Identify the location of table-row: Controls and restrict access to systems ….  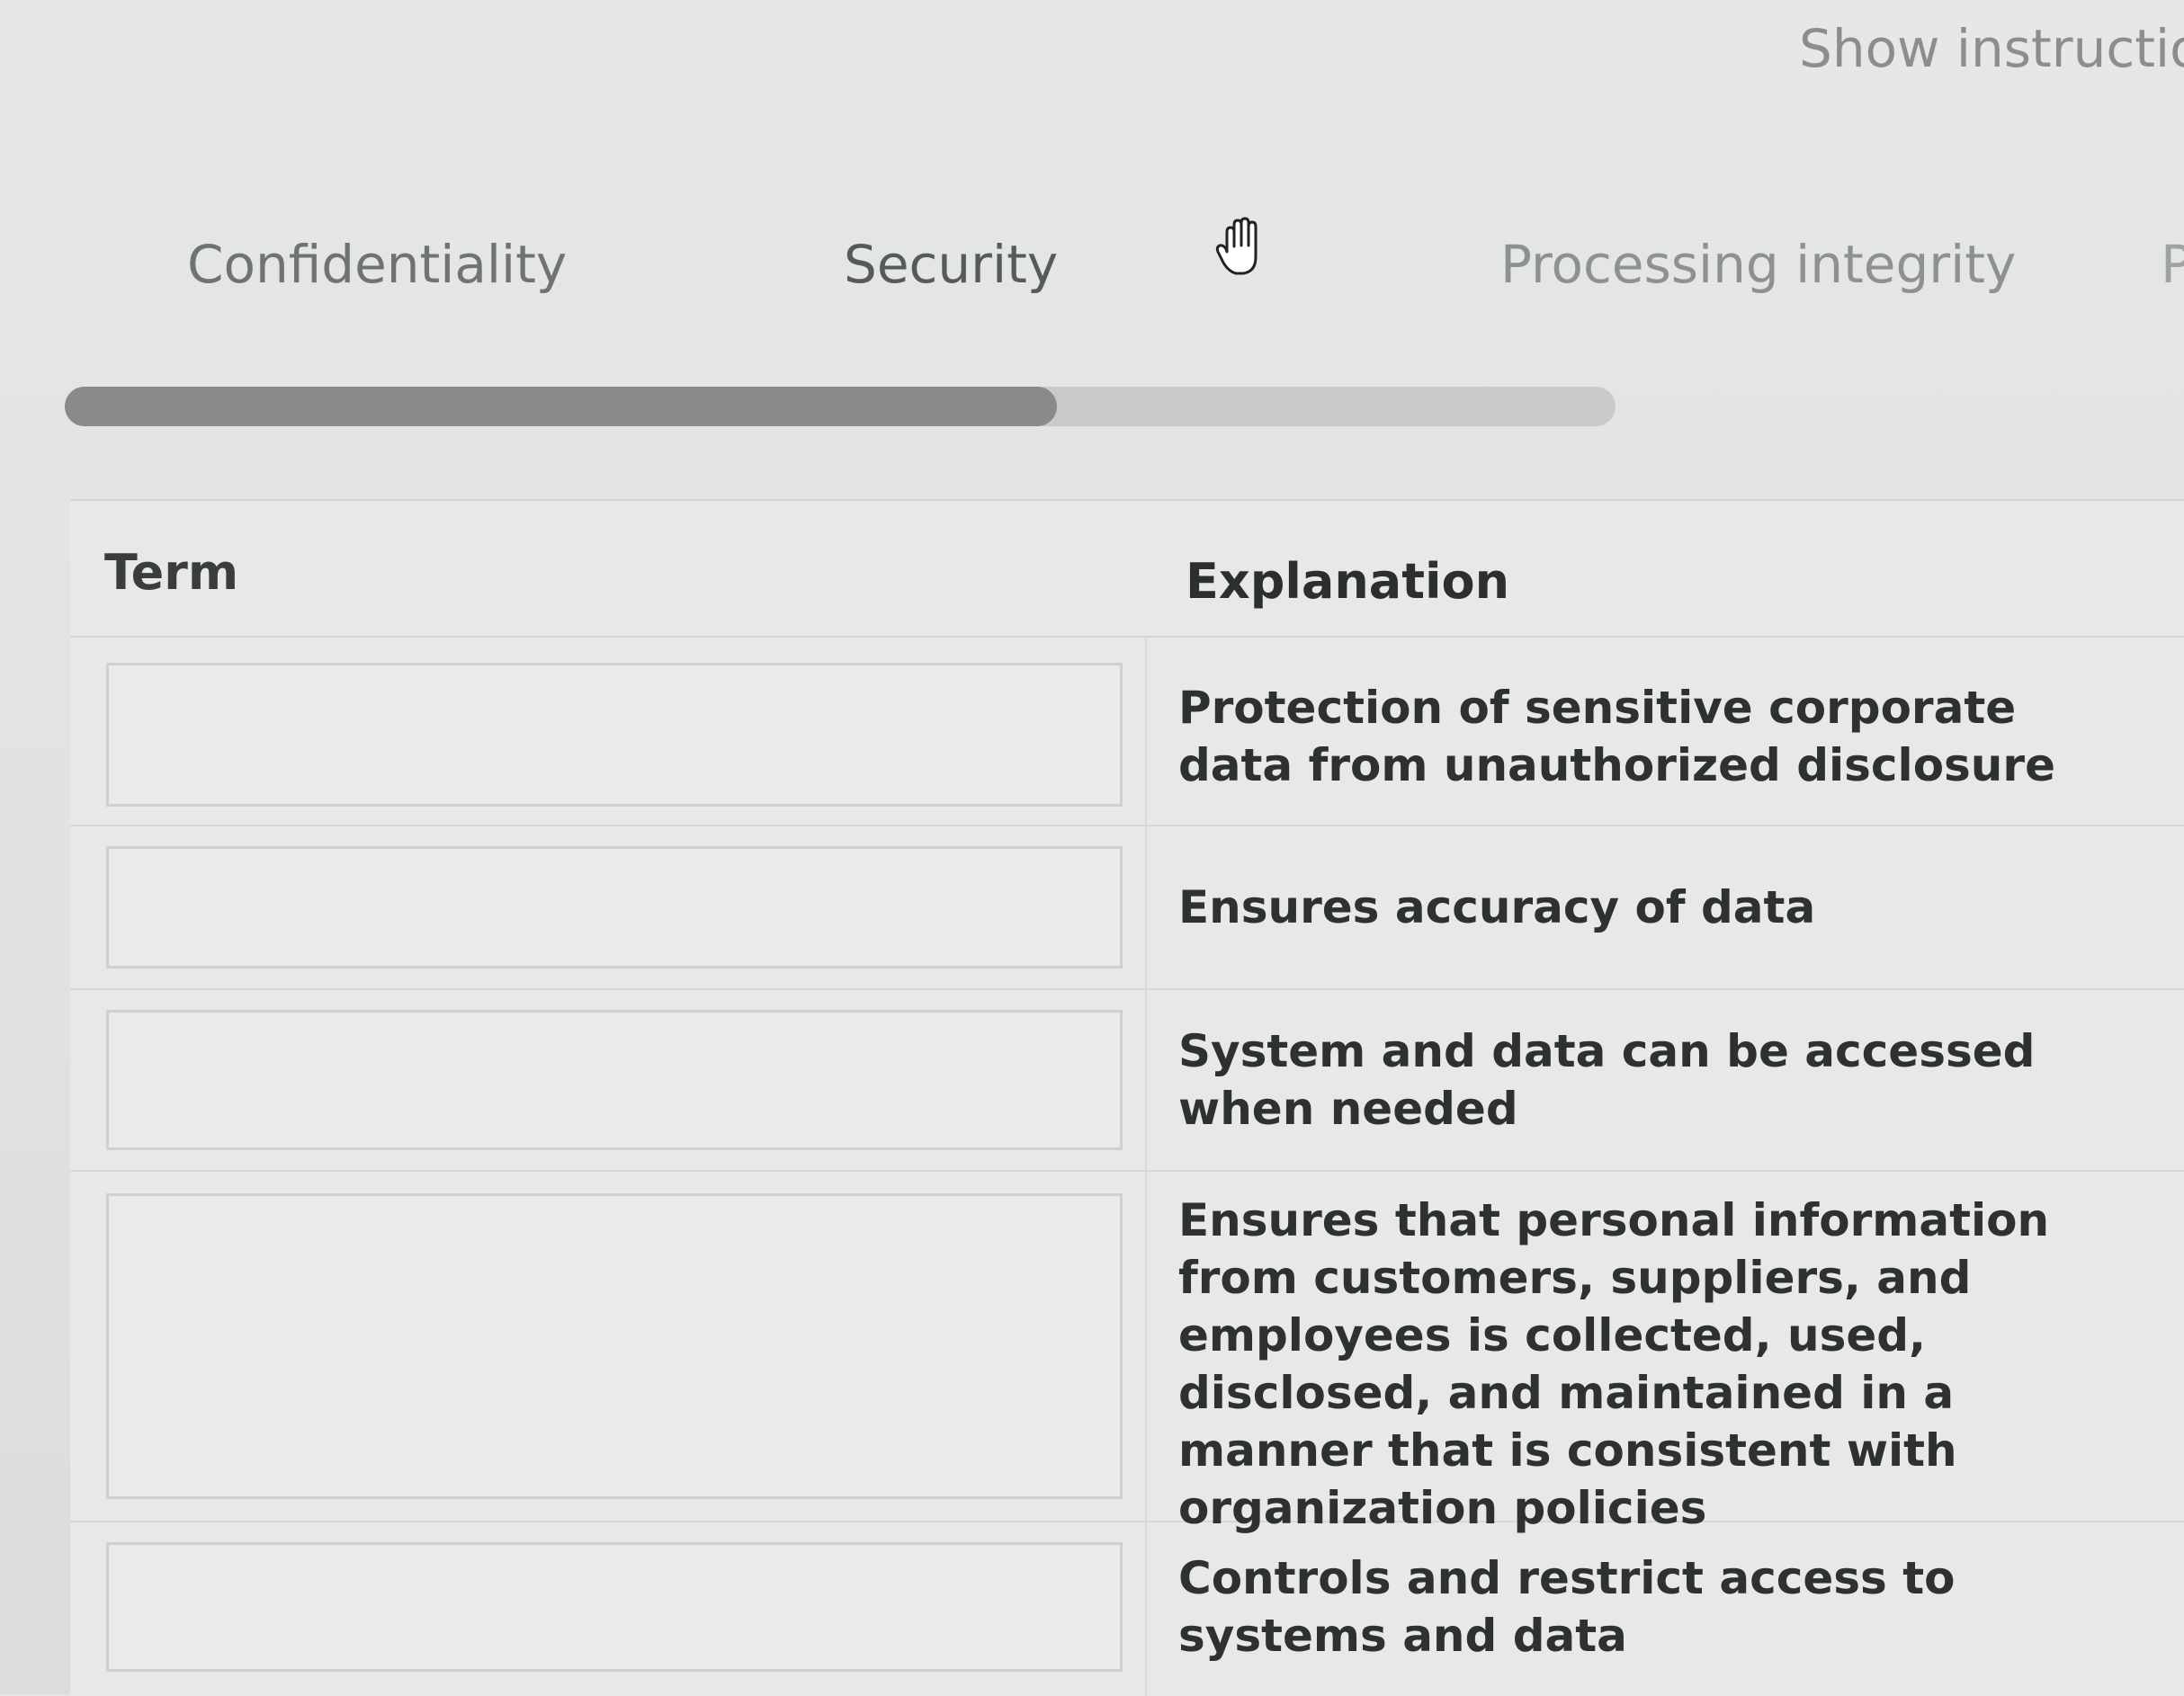
(1127, 1609).